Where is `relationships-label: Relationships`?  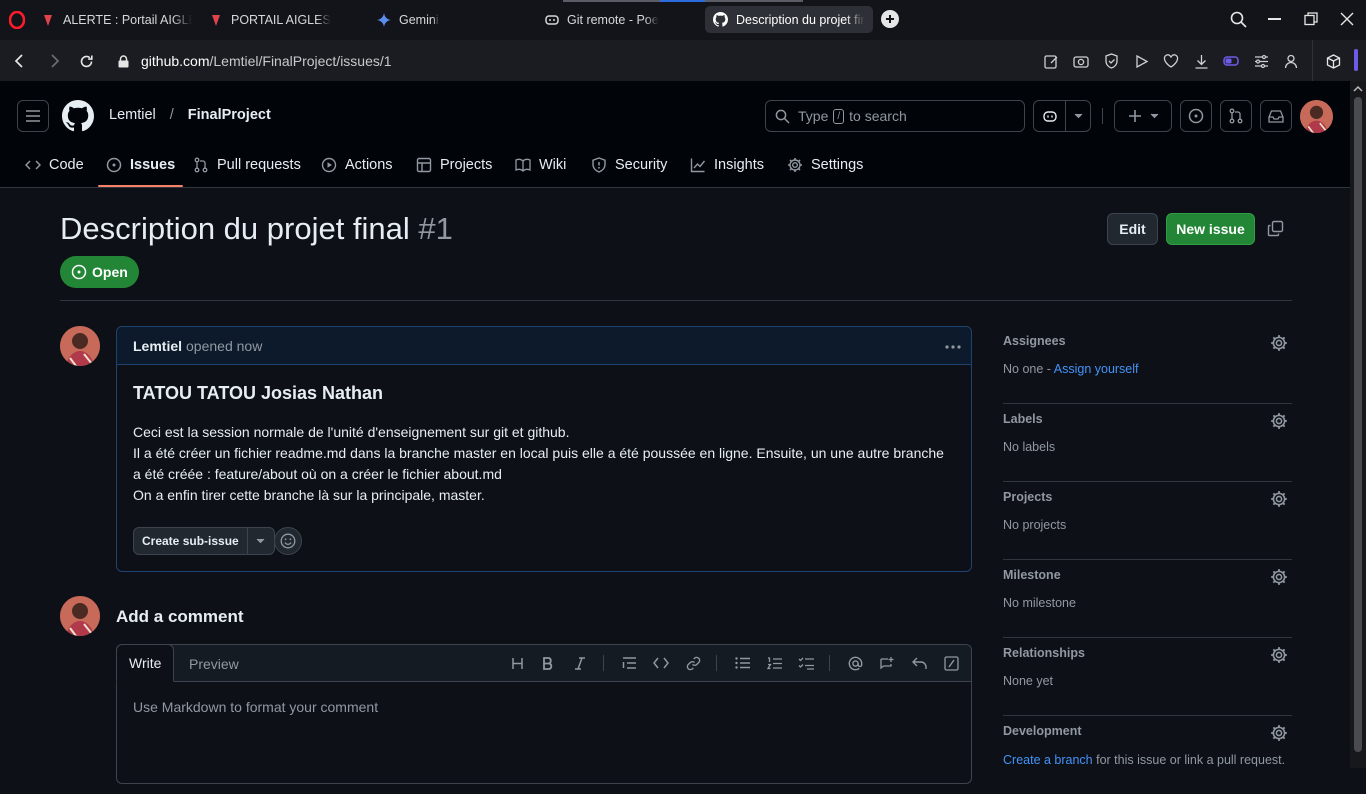 relationships-label: Relationships is located at coordinates (1044, 653).